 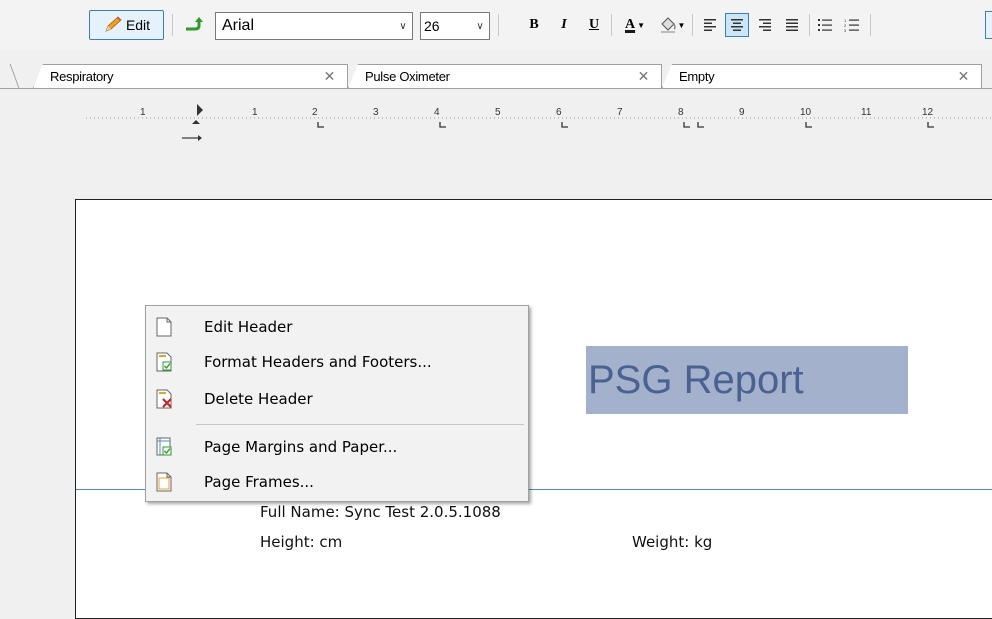 I want to click on delete-header-icon, so click(x=164, y=399).